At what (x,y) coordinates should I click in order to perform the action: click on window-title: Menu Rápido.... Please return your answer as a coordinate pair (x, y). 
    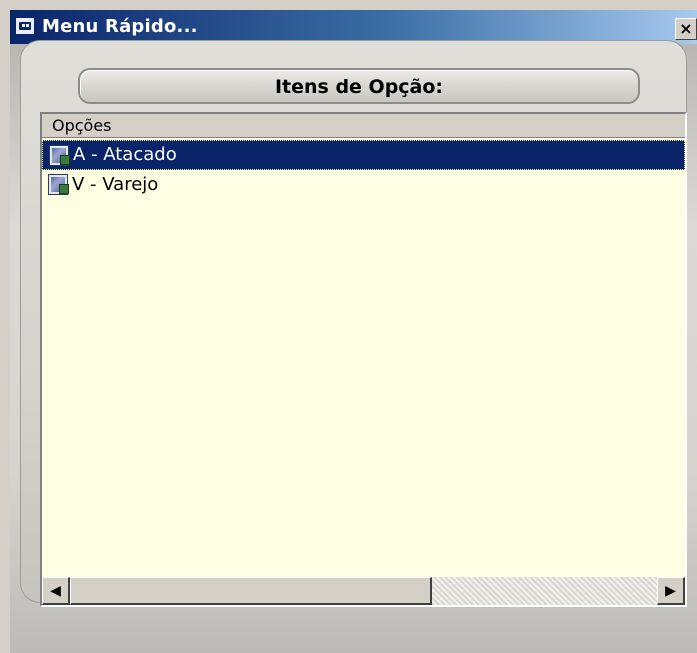
    Looking at the image, I should click on (120, 26).